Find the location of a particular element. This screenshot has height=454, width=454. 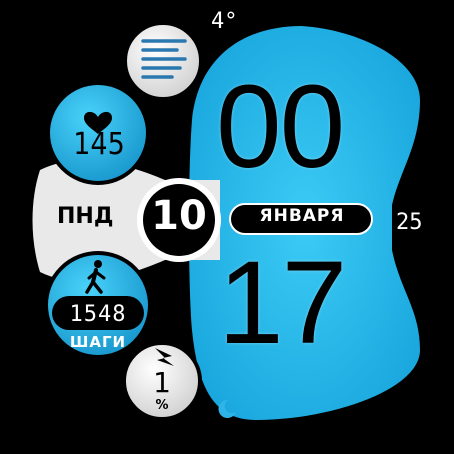

menu-button is located at coordinates (163, 61).